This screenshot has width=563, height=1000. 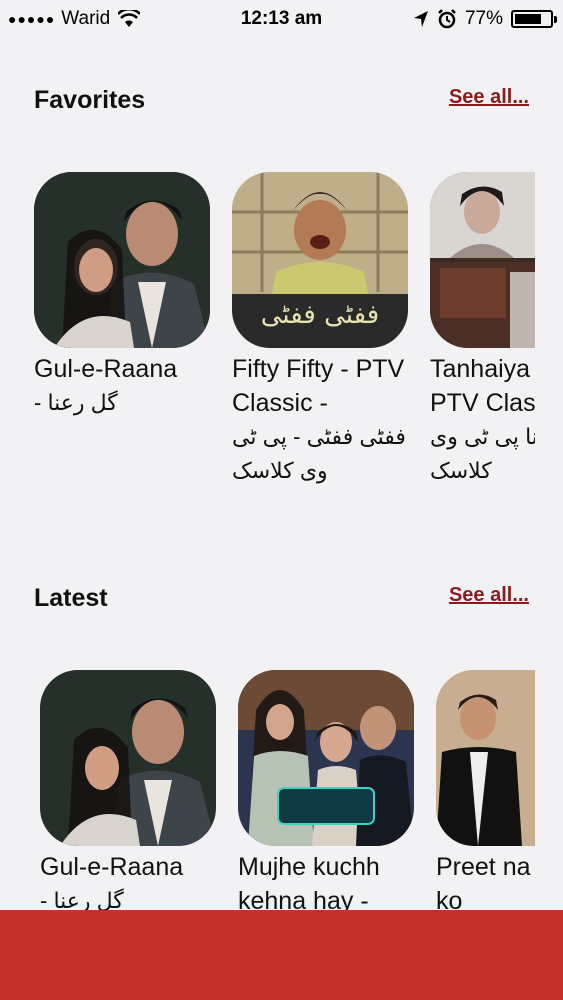 I want to click on latest-title-en: Gul-e-Raana, so click(x=112, y=867).